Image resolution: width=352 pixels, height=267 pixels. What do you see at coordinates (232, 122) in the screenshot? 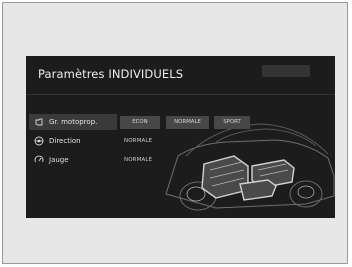
I see `mode-sport-button: SPORT` at bounding box center [232, 122].